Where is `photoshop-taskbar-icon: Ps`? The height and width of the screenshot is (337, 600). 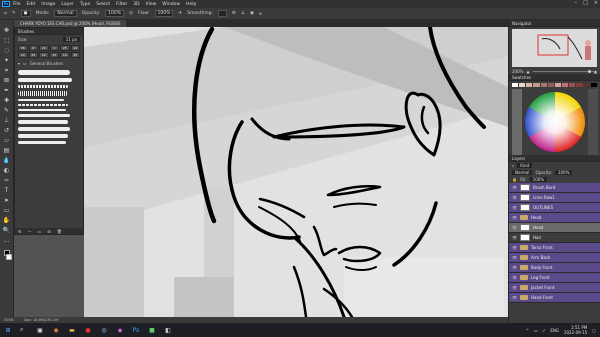 photoshop-taskbar-icon: Ps is located at coordinates (136, 330).